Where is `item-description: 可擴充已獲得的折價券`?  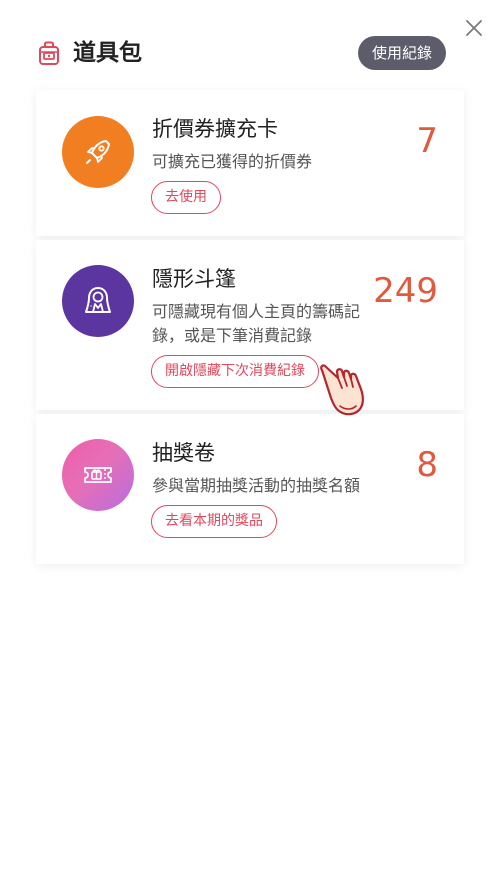
item-description: 可擴充已獲得的折價券 is located at coordinates (232, 161).